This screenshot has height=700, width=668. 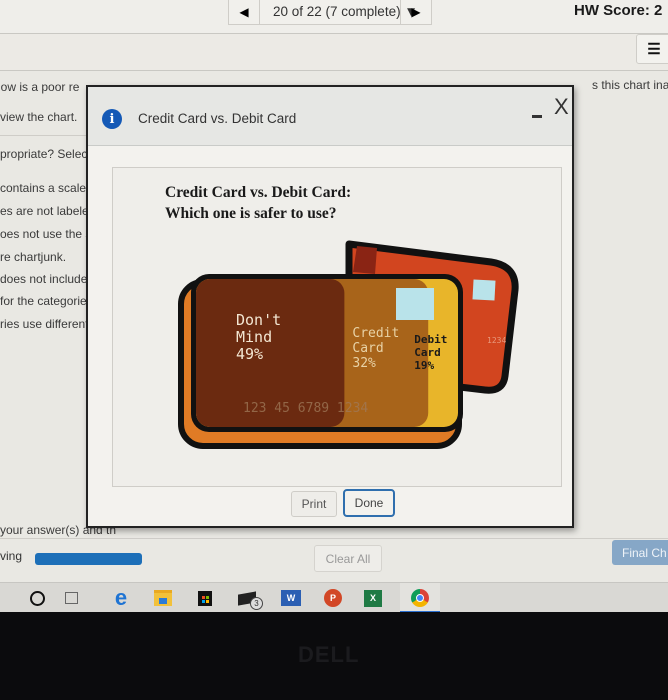 What do you see at coordinates (44, 188) in the screenshot?
I see `answer-option: contains a scale.` at bounding box center [44, 188].